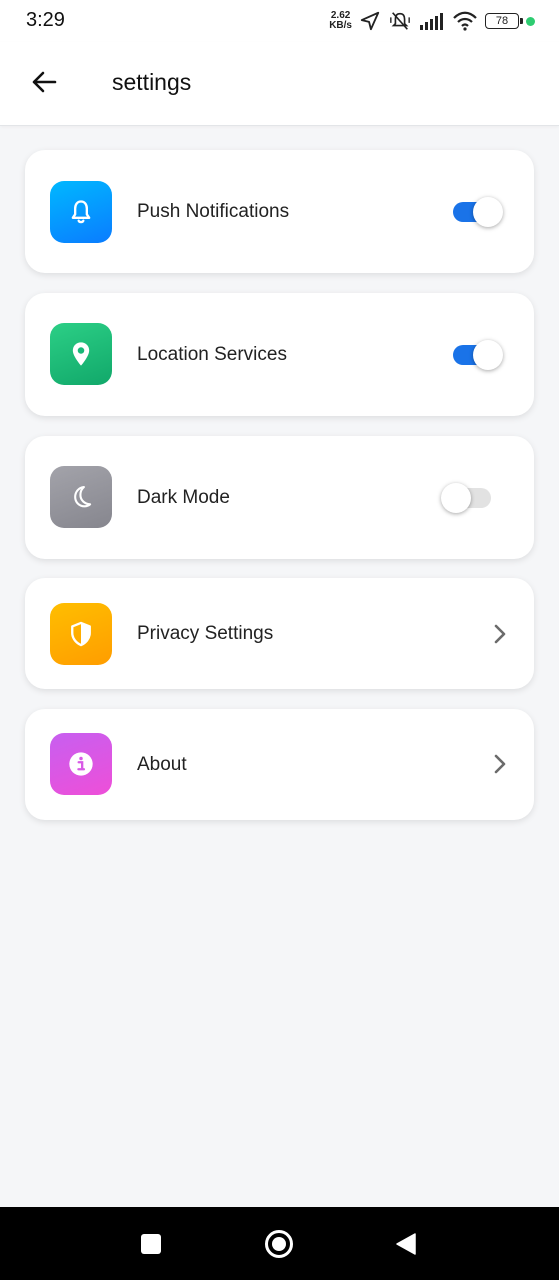  What do you see at coordinates (45, 20) in the screenshot?
I see `status-time: 3:29` at bounding box center [45, 20].